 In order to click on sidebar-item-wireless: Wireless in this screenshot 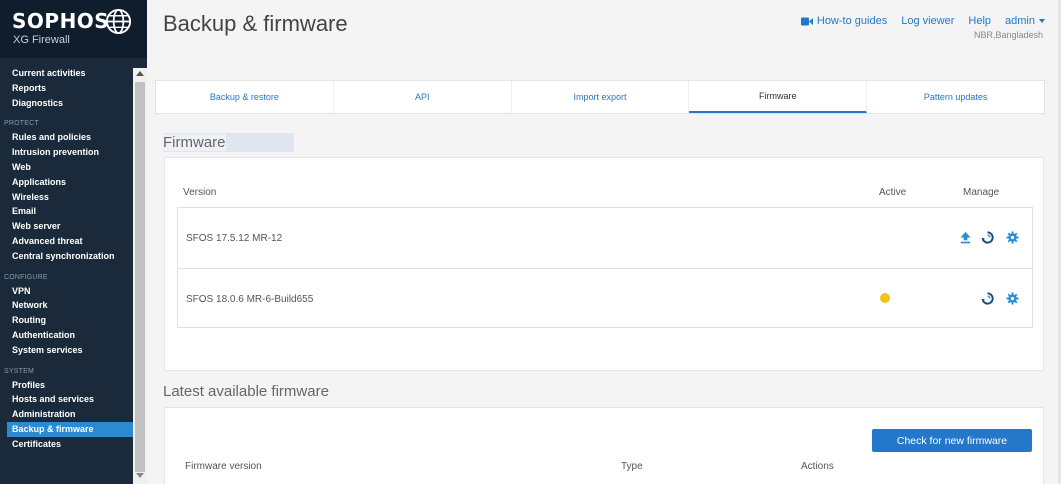, I will do `click(66, 197)`.